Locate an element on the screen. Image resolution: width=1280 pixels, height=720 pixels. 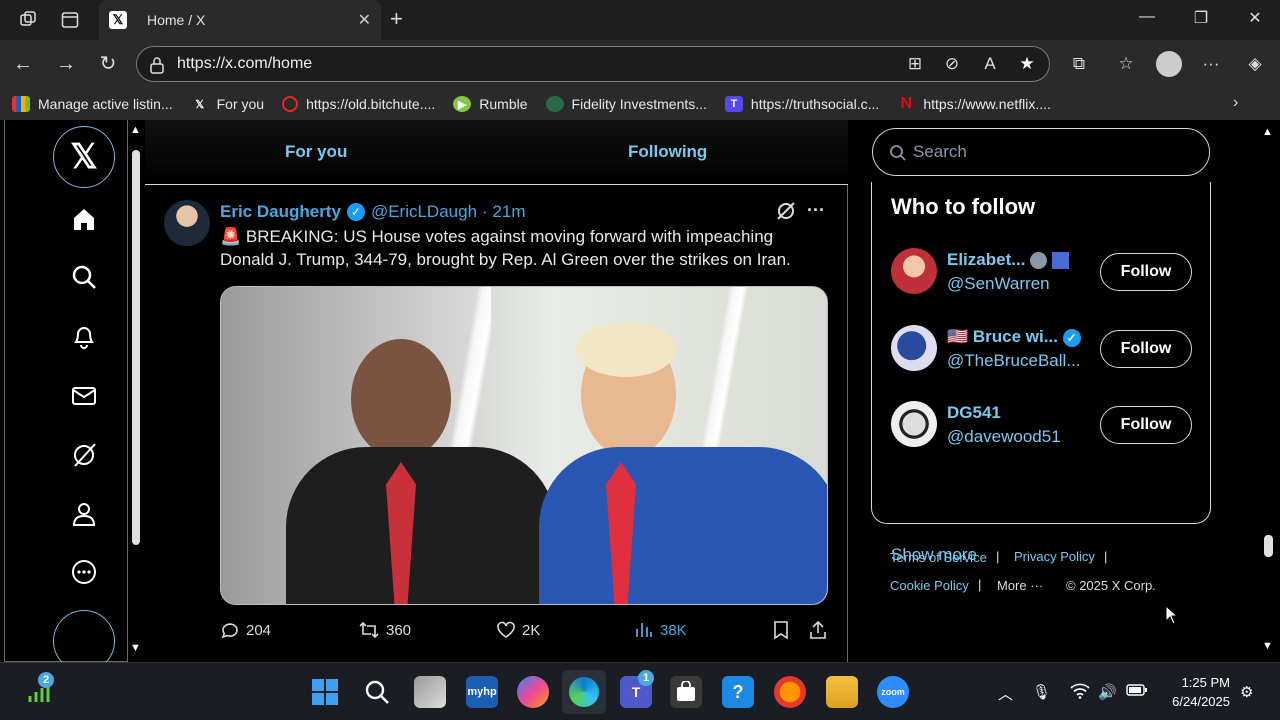
notifications-icon: ⚙ is located at coordinates (1246, 692).